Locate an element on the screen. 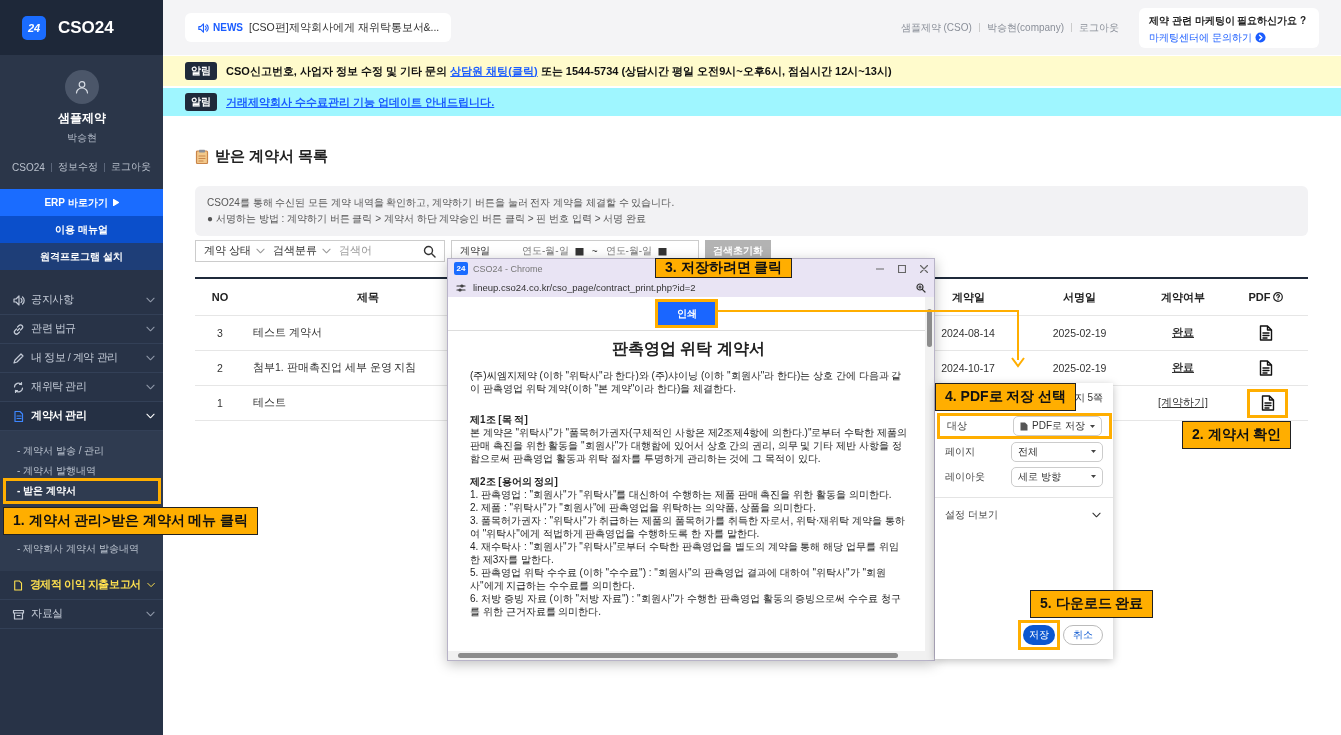 The image size is (1341, 735). pencil-icon is located at coordinates (18, 358).